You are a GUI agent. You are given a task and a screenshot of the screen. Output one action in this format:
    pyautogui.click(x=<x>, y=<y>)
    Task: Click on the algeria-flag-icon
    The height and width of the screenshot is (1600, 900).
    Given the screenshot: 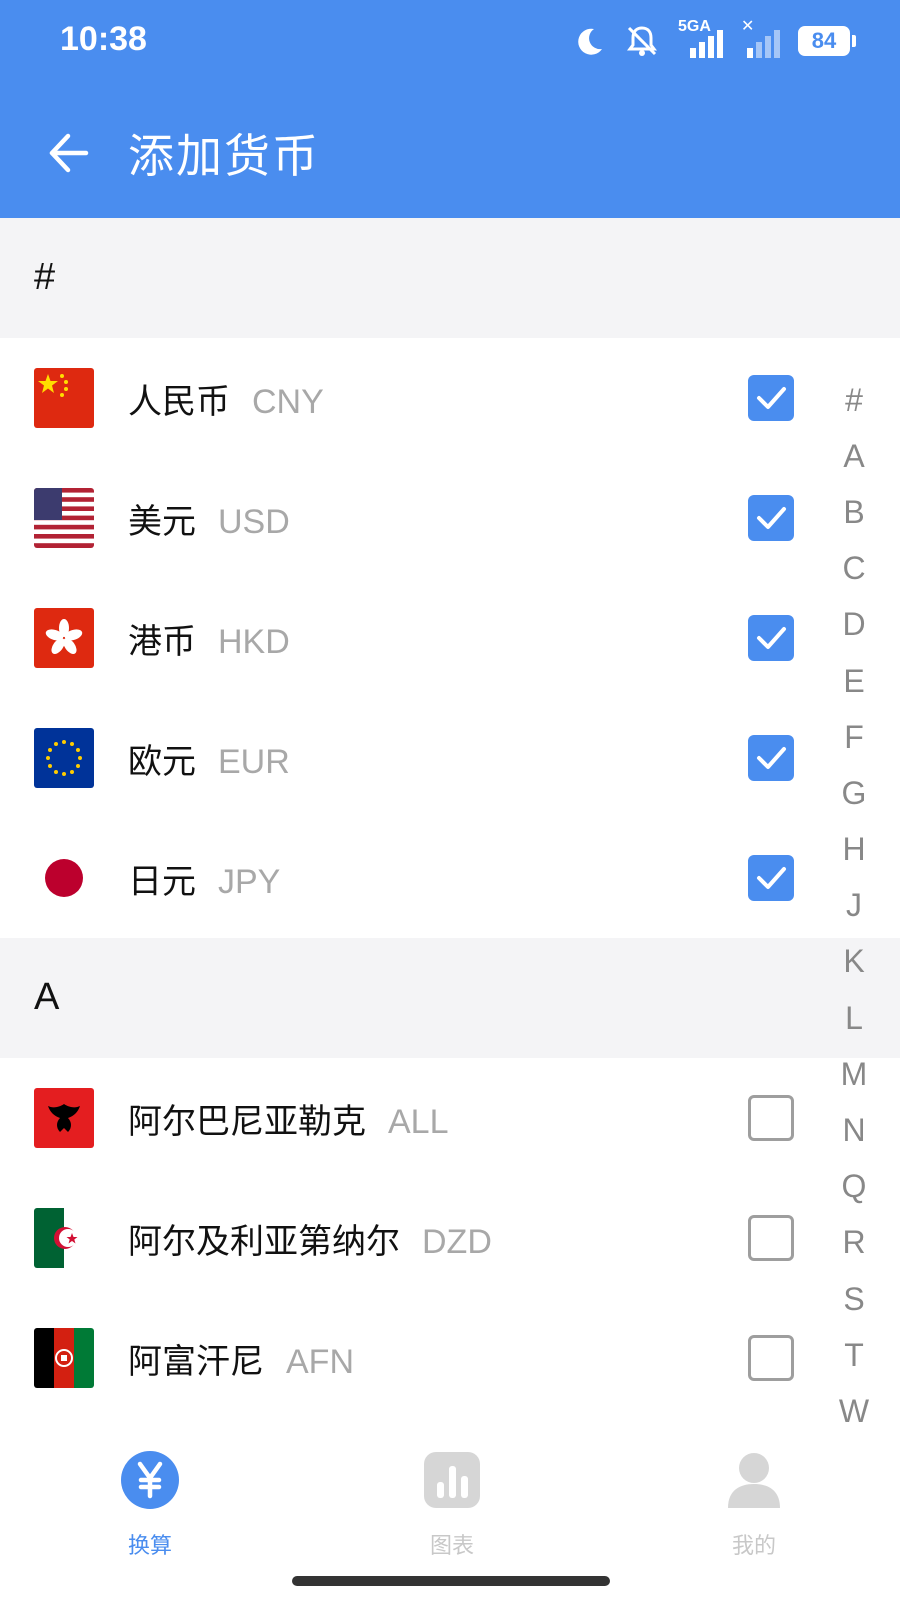 What is the action you would take?
    pyautogui.click(x=64, y=1238)
    